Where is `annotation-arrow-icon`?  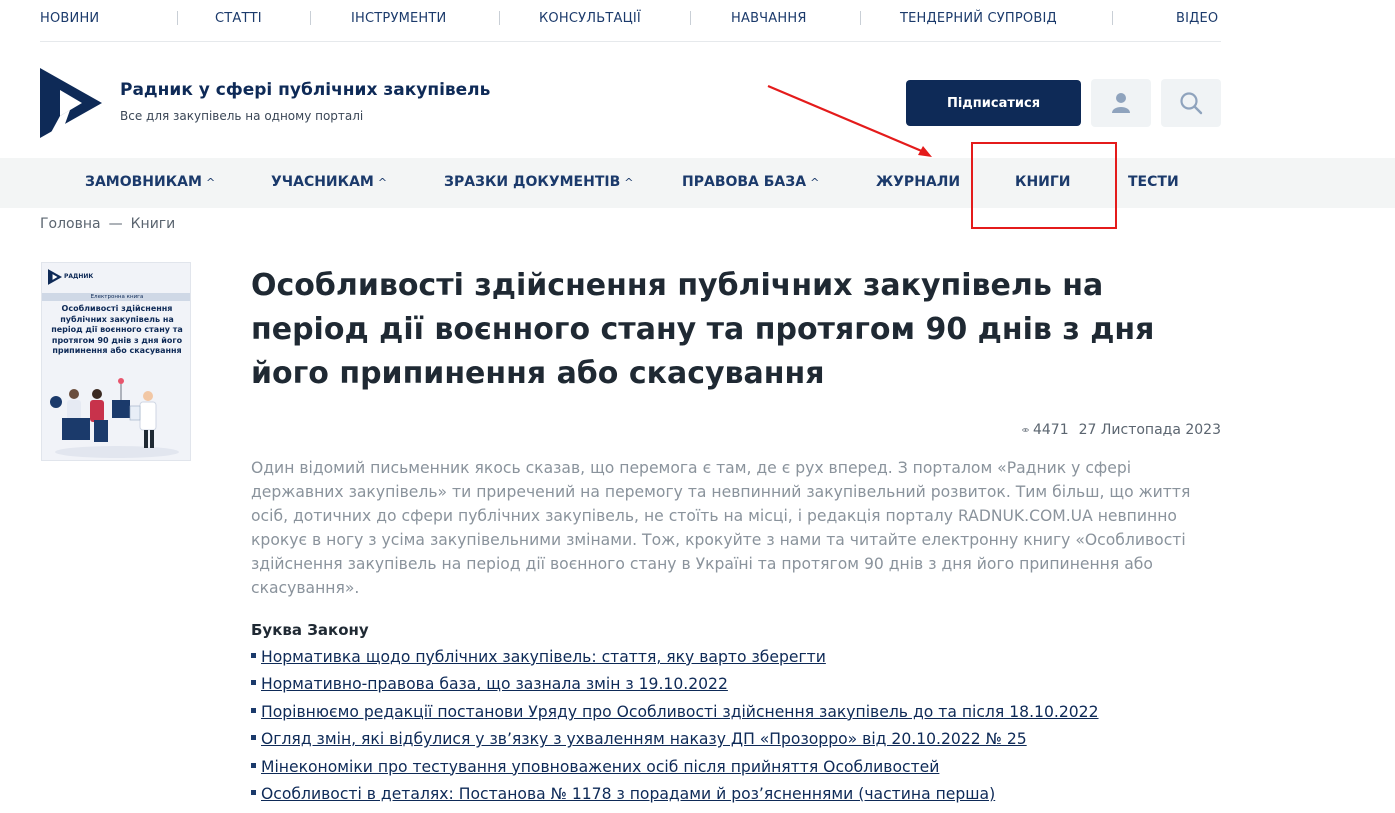 annotation-arrow-icon is located at coordinates (849, 120).